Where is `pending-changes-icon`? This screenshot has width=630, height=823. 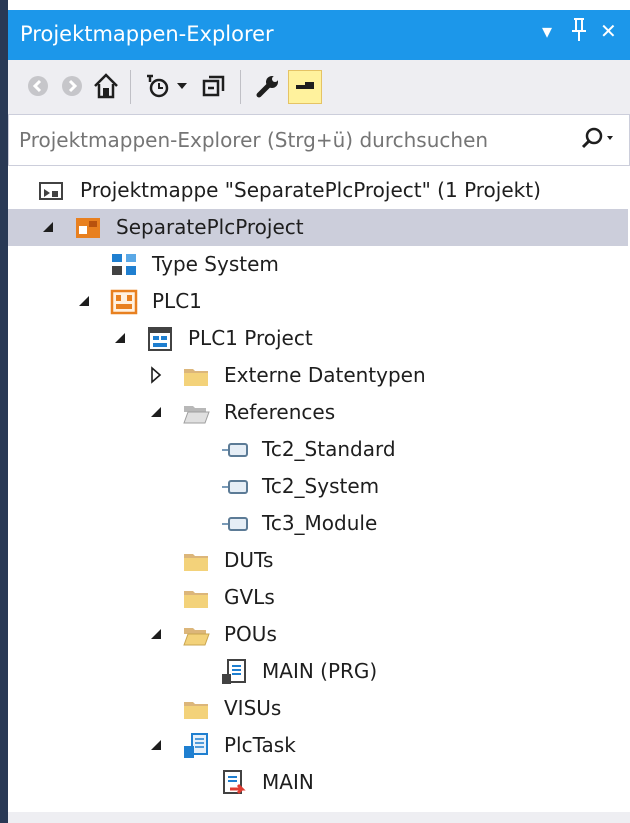 pending-changes-icon is located at coordinates (158, 86).